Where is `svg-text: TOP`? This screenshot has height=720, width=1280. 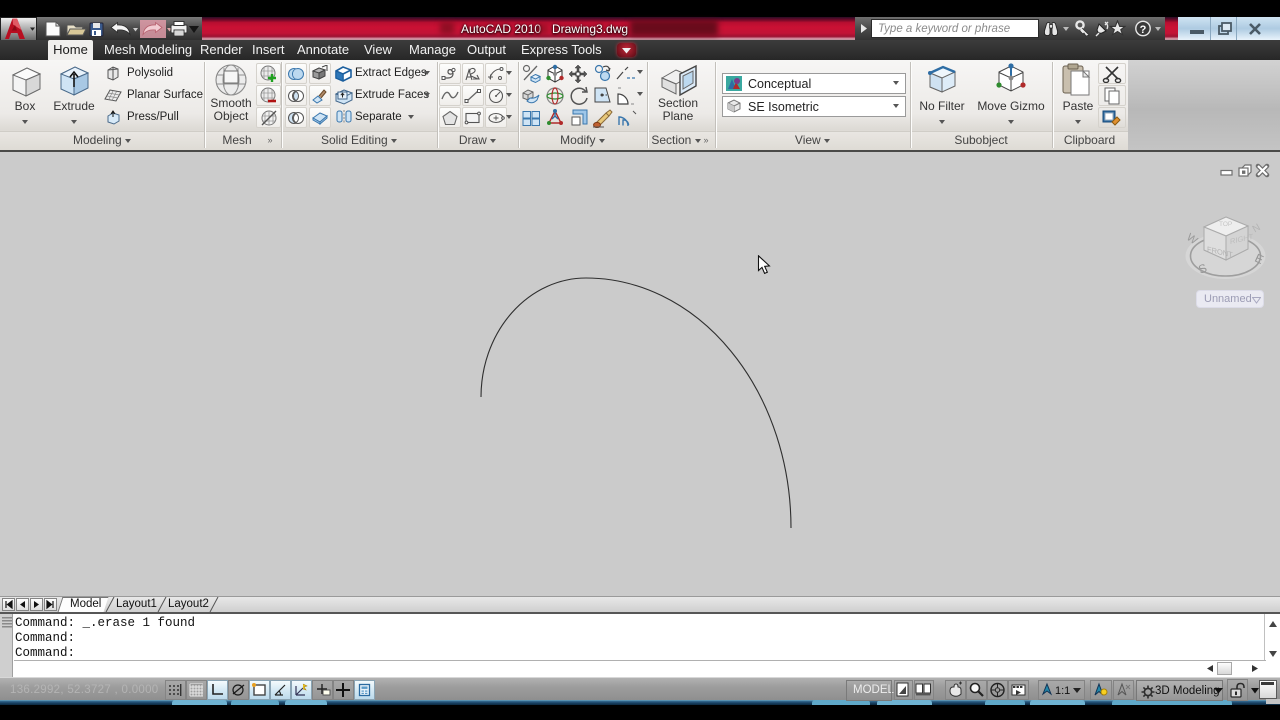
svg-text: TOP is located at coordinates (1225, 224).